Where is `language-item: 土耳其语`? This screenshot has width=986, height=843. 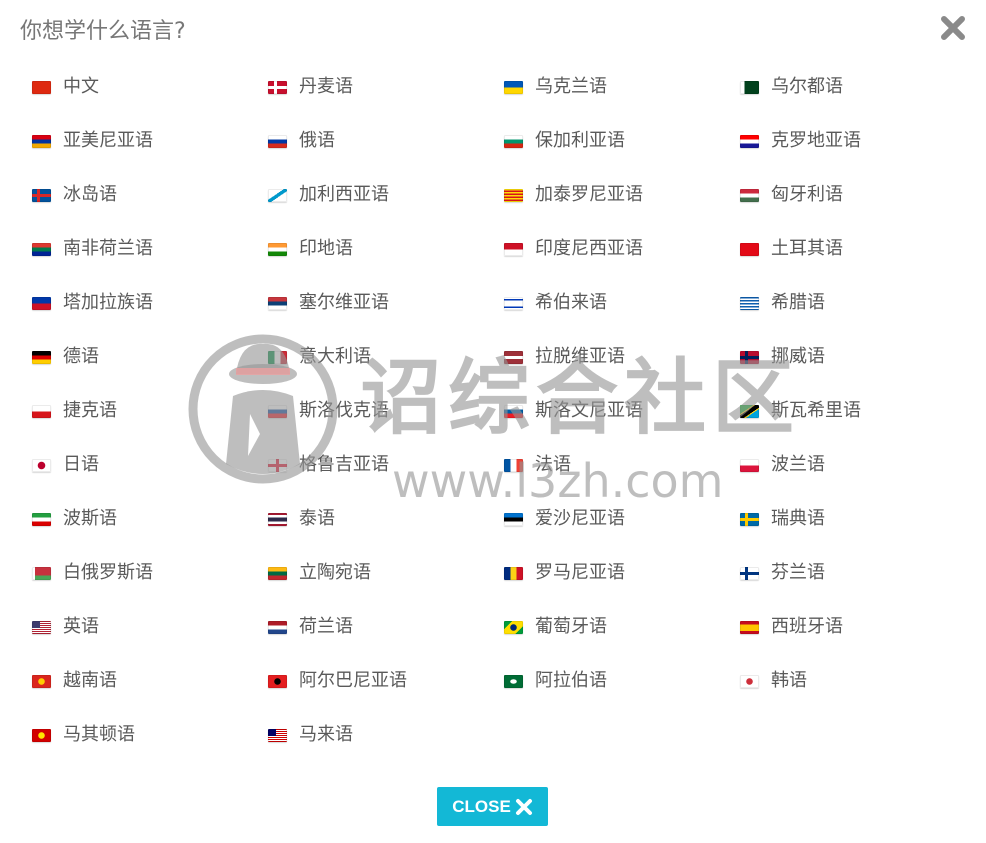 language-item: 土耳其语 is located at coordinates (836, 249).